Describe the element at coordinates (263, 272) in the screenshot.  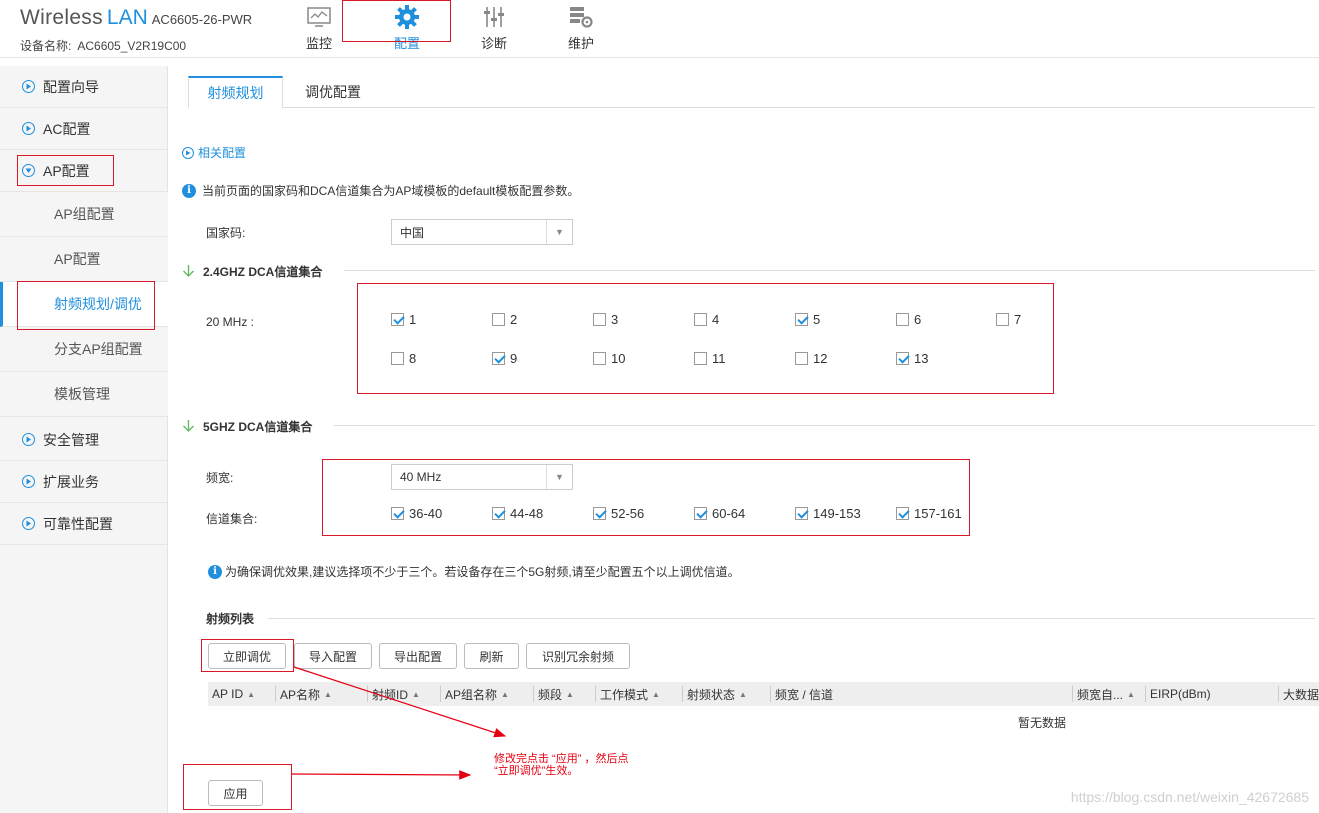
I see `section-24ghz-title: 2.4GHZ DCA信道集合` at that location.